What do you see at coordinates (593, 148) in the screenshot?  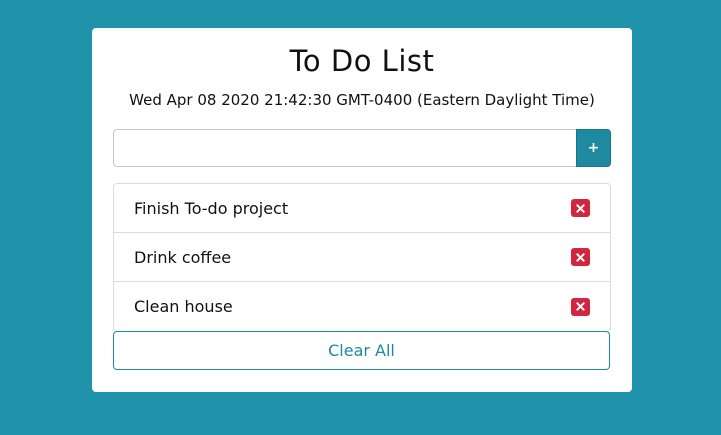 I see `add-button: +` at bounding box center [593, 148].